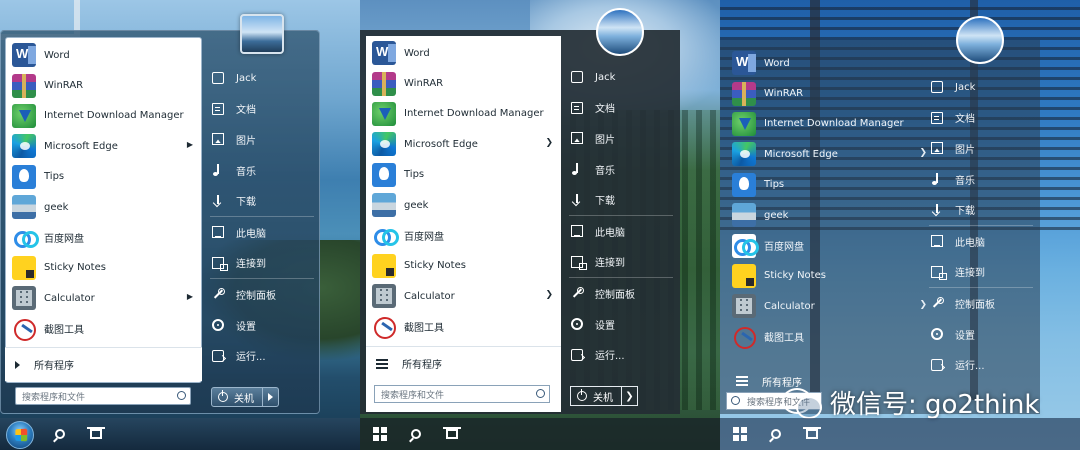  Describe the element at coordinates (577, 138) in the screenshot. I see `pictures-icon` at that location.